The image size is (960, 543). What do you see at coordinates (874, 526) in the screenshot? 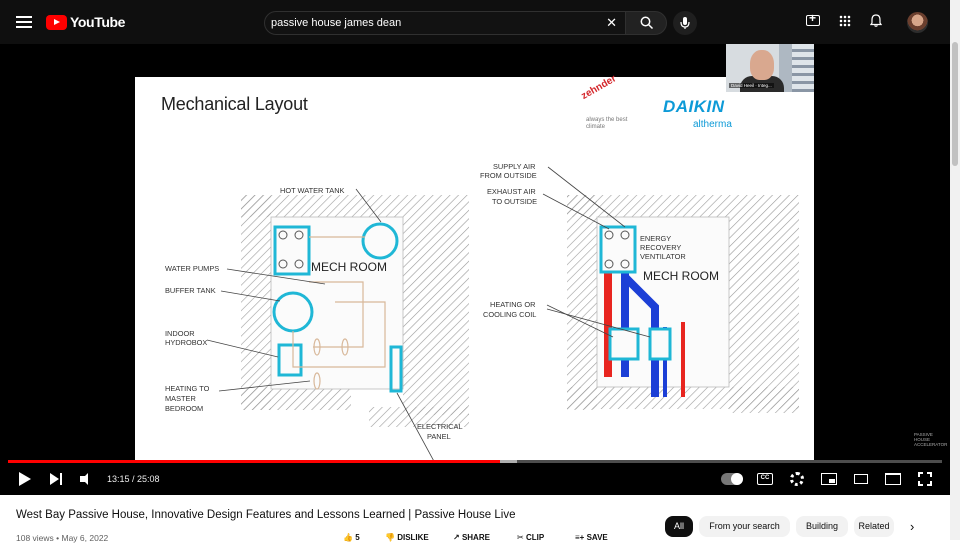
I see `chip-related: Related` at bounding box center [874, 526].